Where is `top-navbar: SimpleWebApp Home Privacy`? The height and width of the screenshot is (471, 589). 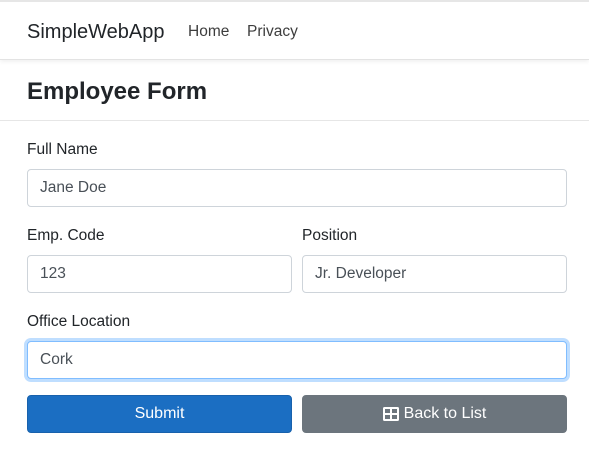
top-navbar: SimpleWebApp Home Privacy is located at coordinates (294, 30).